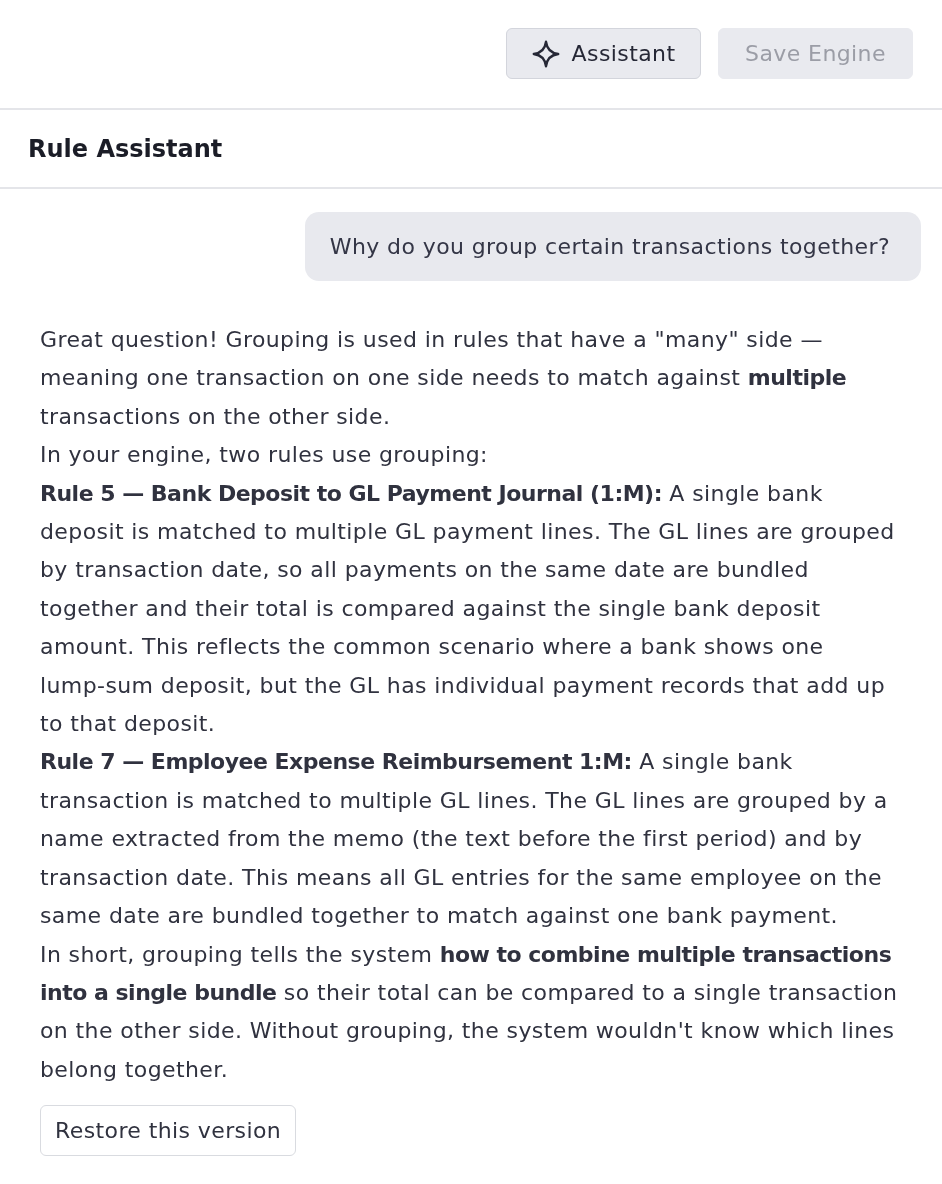 The image size is (942, 1184). Describe the element at coordinates (444, 378) in the screenshot. I see `message-paragraph: Great question! Grouping is used in rules that have a "many" side — meaning one transaction on one side needs to match against multiple transactions on the other side.` at that location.